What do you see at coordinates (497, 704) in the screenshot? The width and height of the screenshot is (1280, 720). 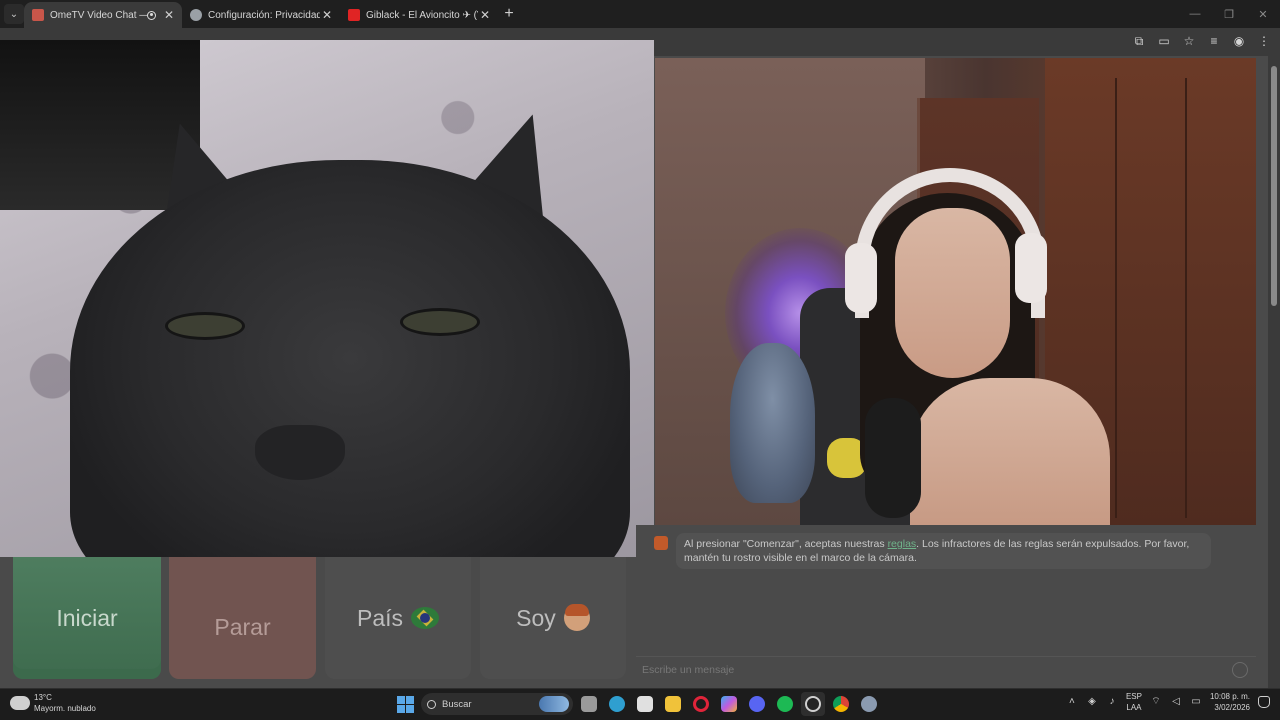 I see `taskbar-search: Buscar` at bounding box center [497, 704].